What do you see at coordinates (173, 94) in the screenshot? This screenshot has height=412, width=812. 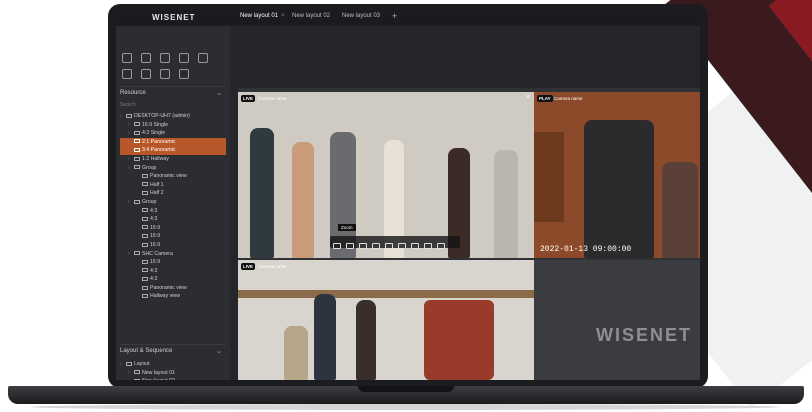 I see `resource-section-header: Resource ⌄` at bounding box center [173, 94].